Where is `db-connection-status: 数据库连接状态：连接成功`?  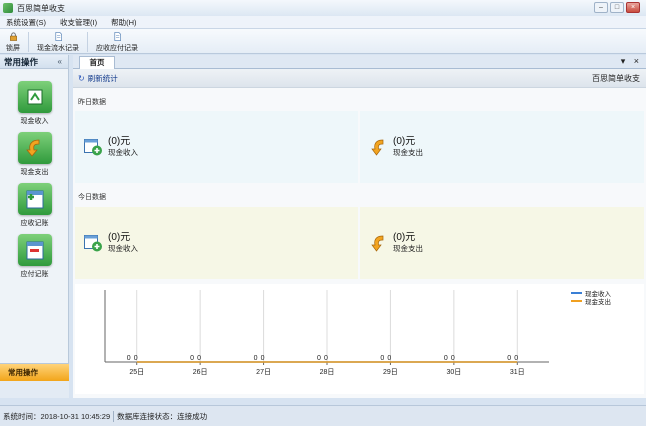 db-connection-status: 数据库连接状态：连接成功 is located at coordinates (162, 416).